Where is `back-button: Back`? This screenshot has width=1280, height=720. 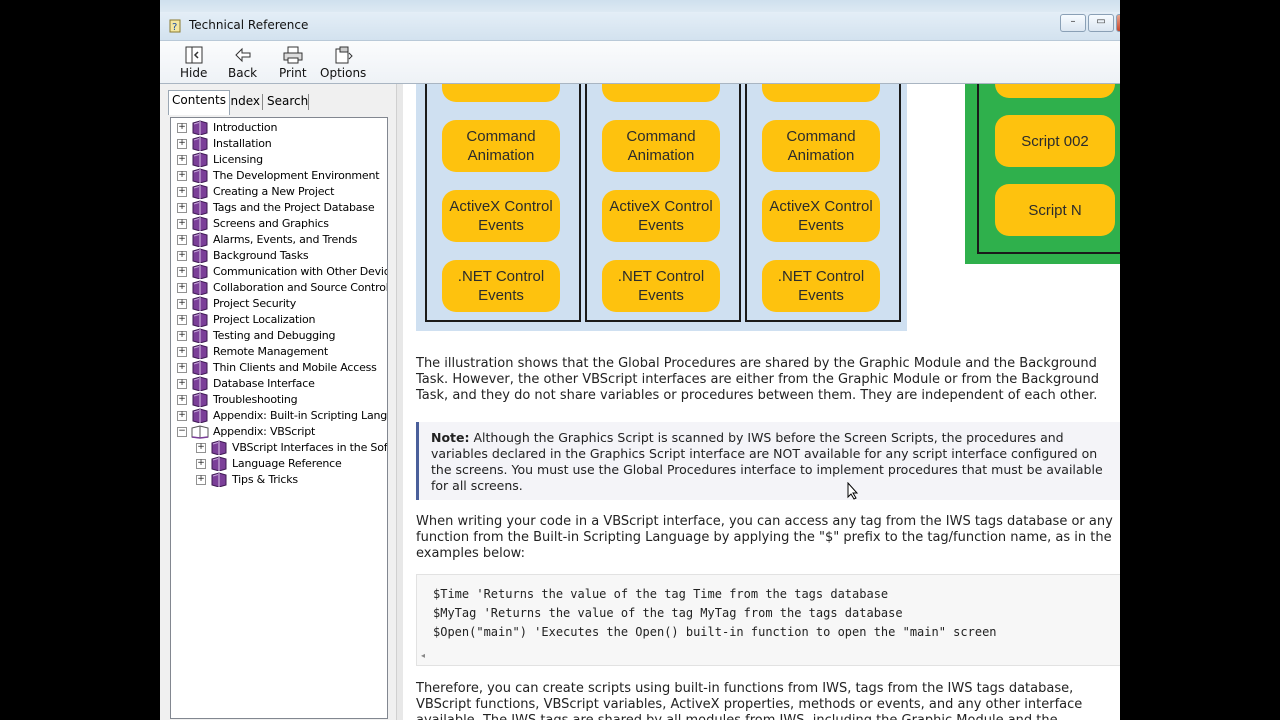
back-button: Back is located at coordinates (242, 62).